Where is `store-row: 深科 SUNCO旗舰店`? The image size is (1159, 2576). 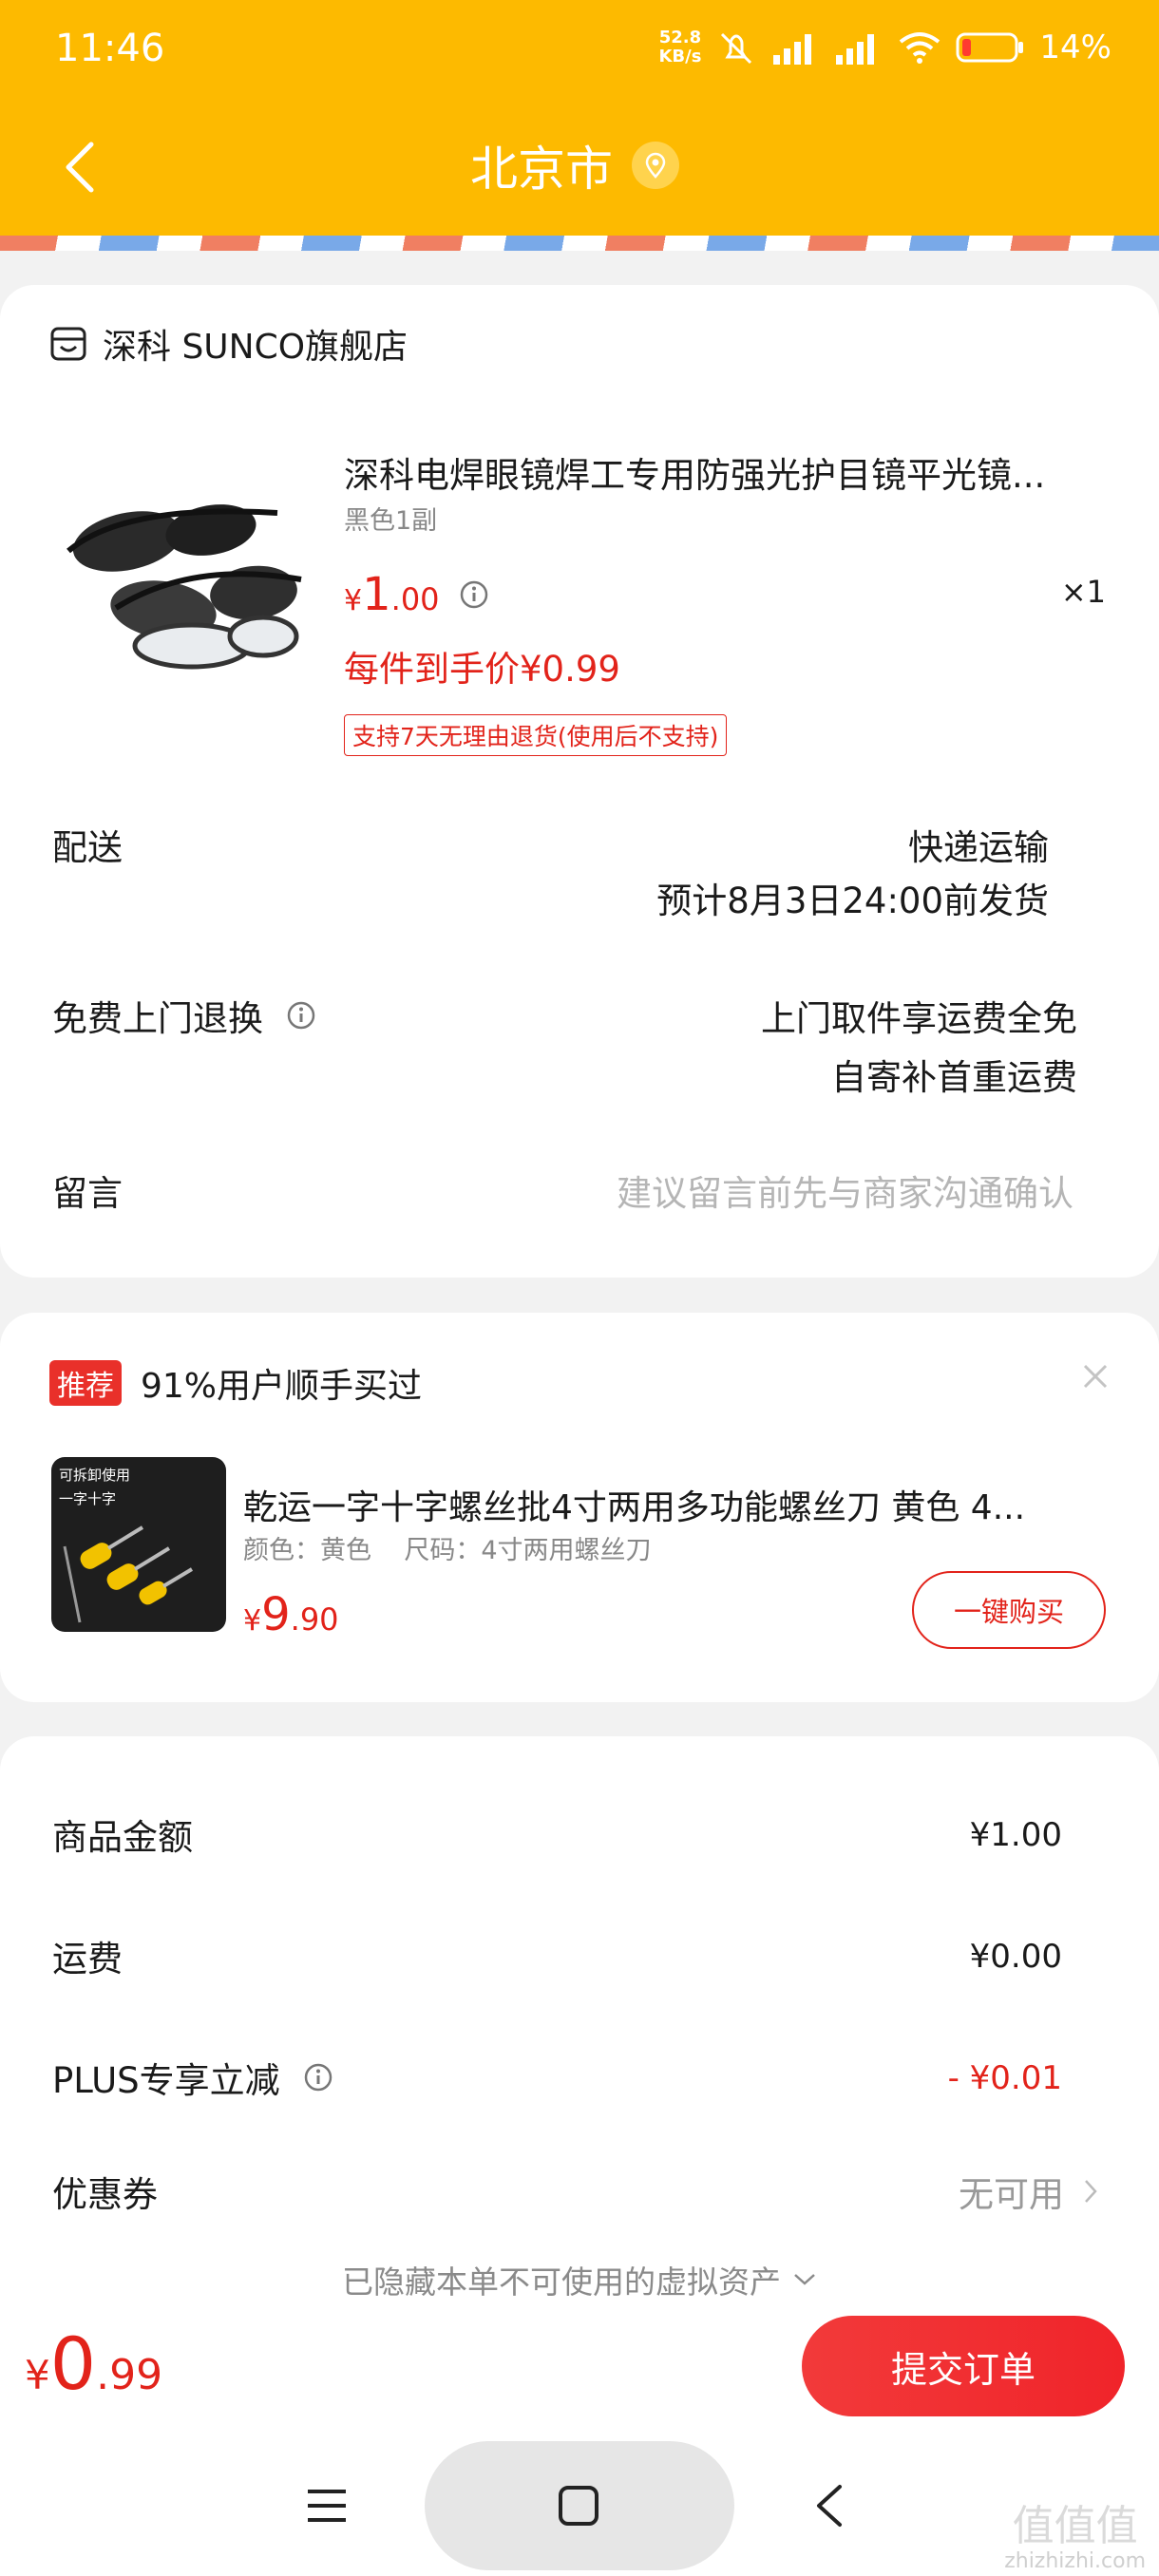 store-row: 深科 SUNCO旗舰店 is located at coordinates (228, 344).